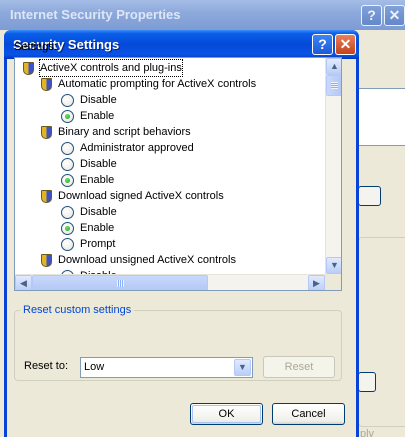 This screenshot has width=405, height=437. What do you see at coordinates (137, 148) in the screenshot?
I see `list-item-label: Administrator approved` at bounding box center [137, 148].